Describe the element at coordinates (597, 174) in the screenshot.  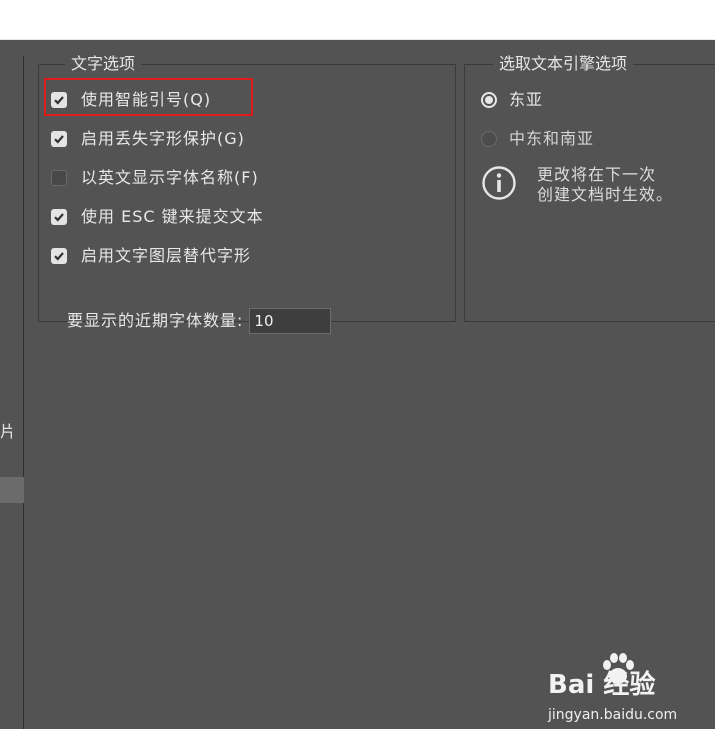
I see `info-line-1: 更改将在下一次` at that location.